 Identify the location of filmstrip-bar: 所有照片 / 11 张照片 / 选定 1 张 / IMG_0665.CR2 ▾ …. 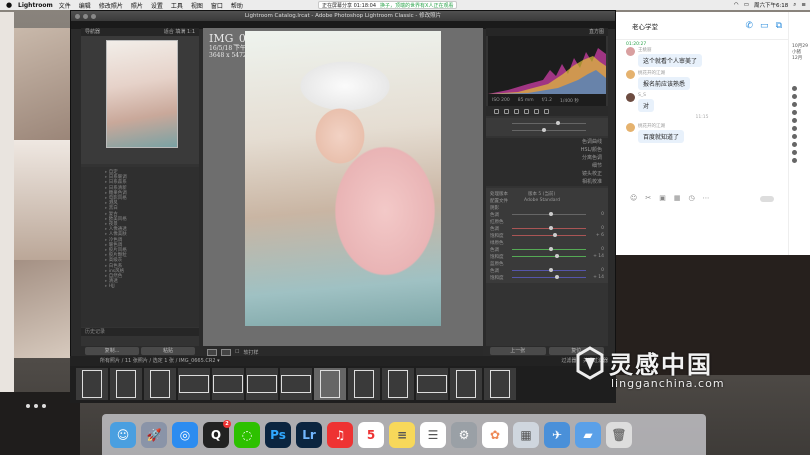
(343, 361).